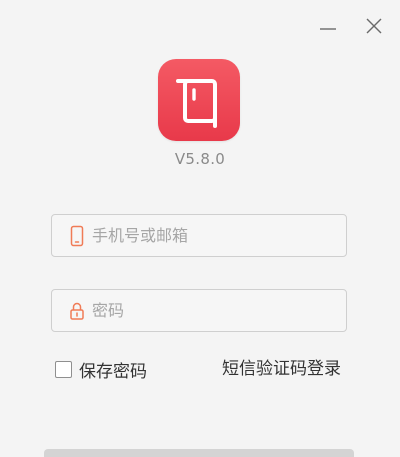  I want to click on remember-password-checkbox, so click(63, 369).